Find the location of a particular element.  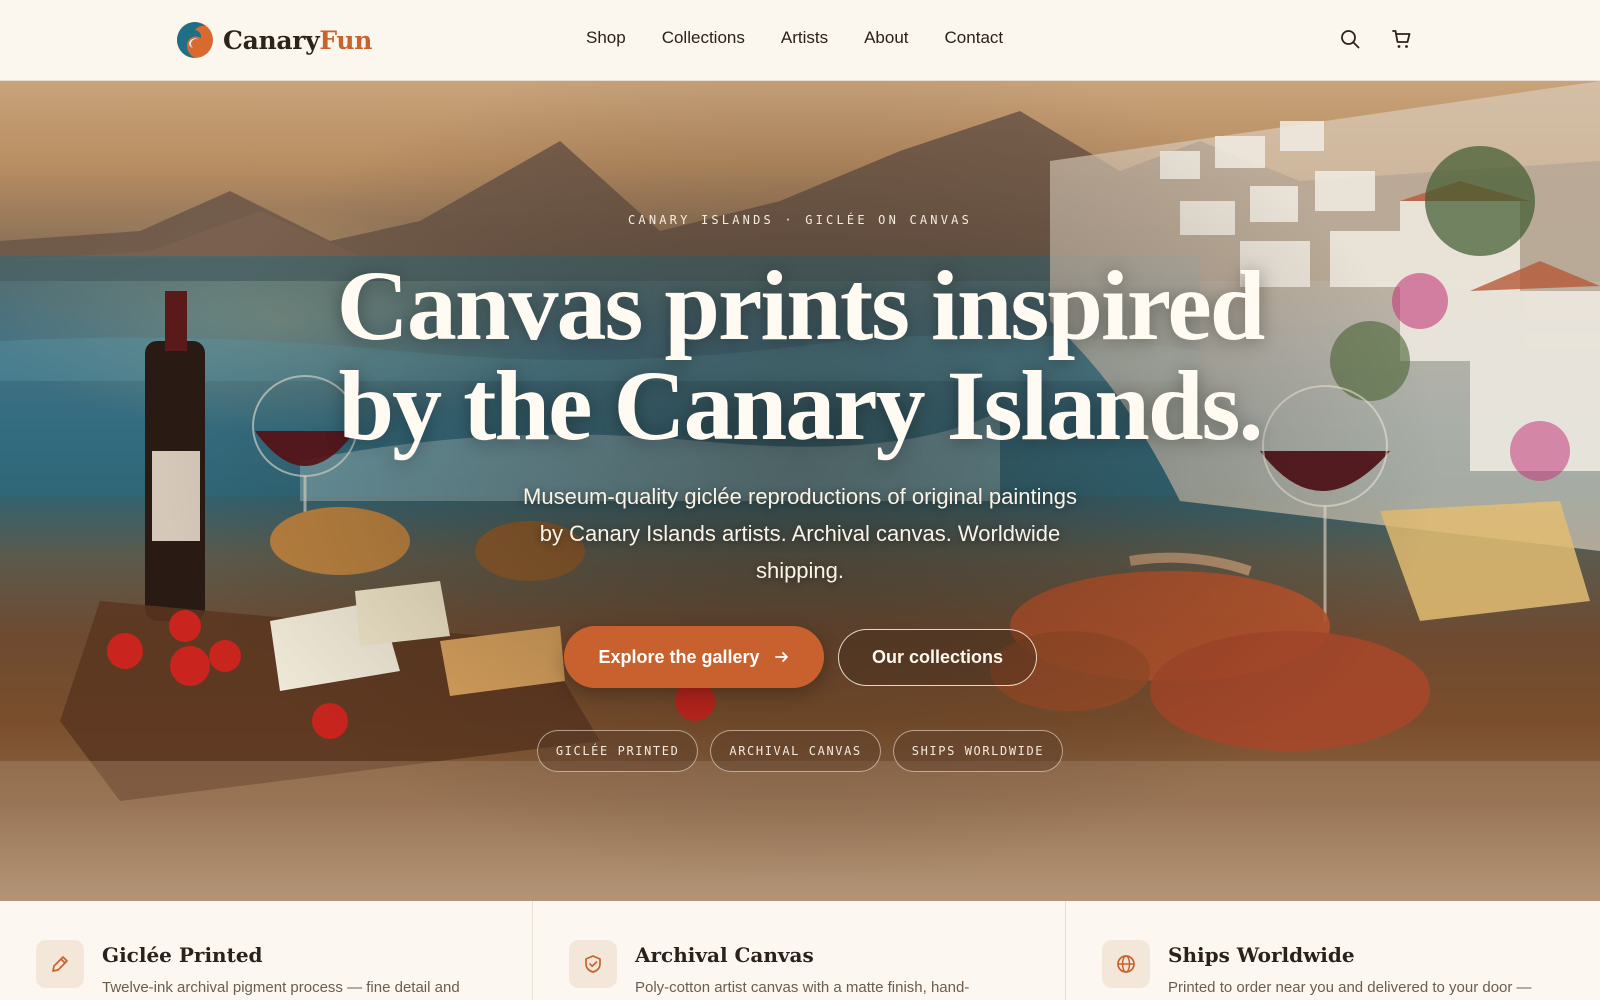

search-icon is located at coordinates (1350, 39).